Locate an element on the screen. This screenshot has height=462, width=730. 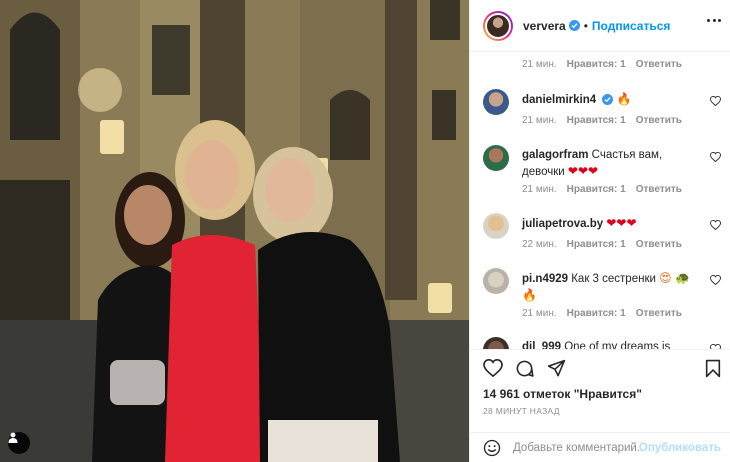
comment-time: 22 мин. is located at coordinates (539, 244).